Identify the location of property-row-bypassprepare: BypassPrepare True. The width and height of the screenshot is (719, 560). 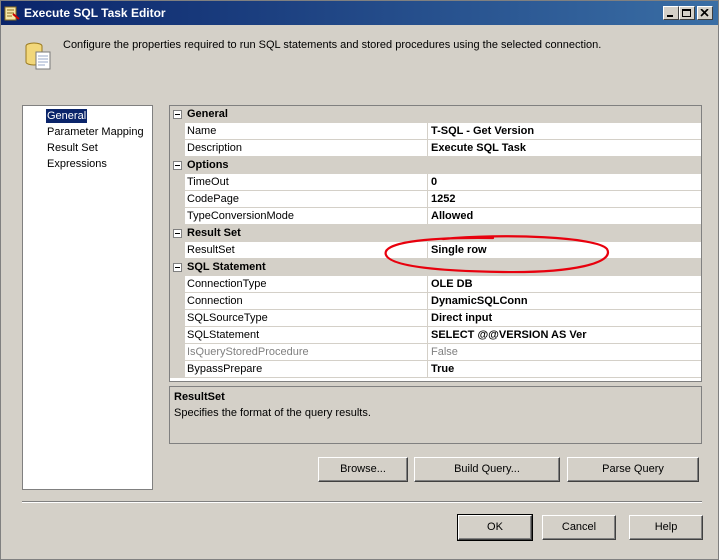
(435, 369).